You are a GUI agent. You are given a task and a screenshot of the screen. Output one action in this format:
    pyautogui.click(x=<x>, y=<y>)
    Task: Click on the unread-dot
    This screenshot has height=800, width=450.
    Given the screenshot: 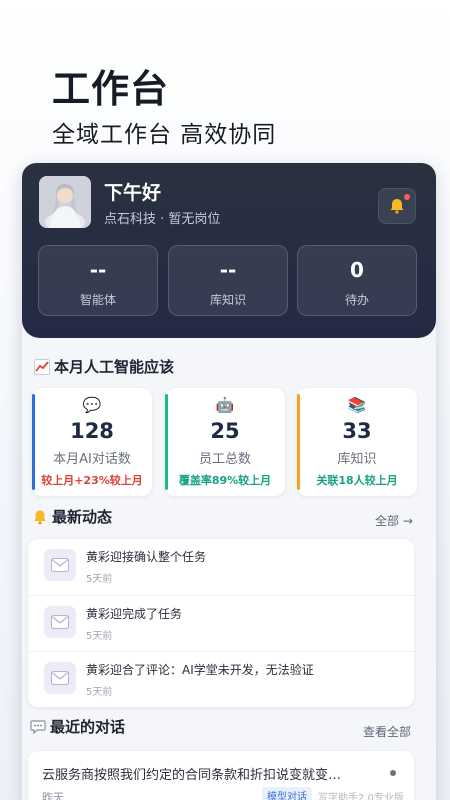 What is the action you would take?
    pyautogui.click(x=393, y=773)
    